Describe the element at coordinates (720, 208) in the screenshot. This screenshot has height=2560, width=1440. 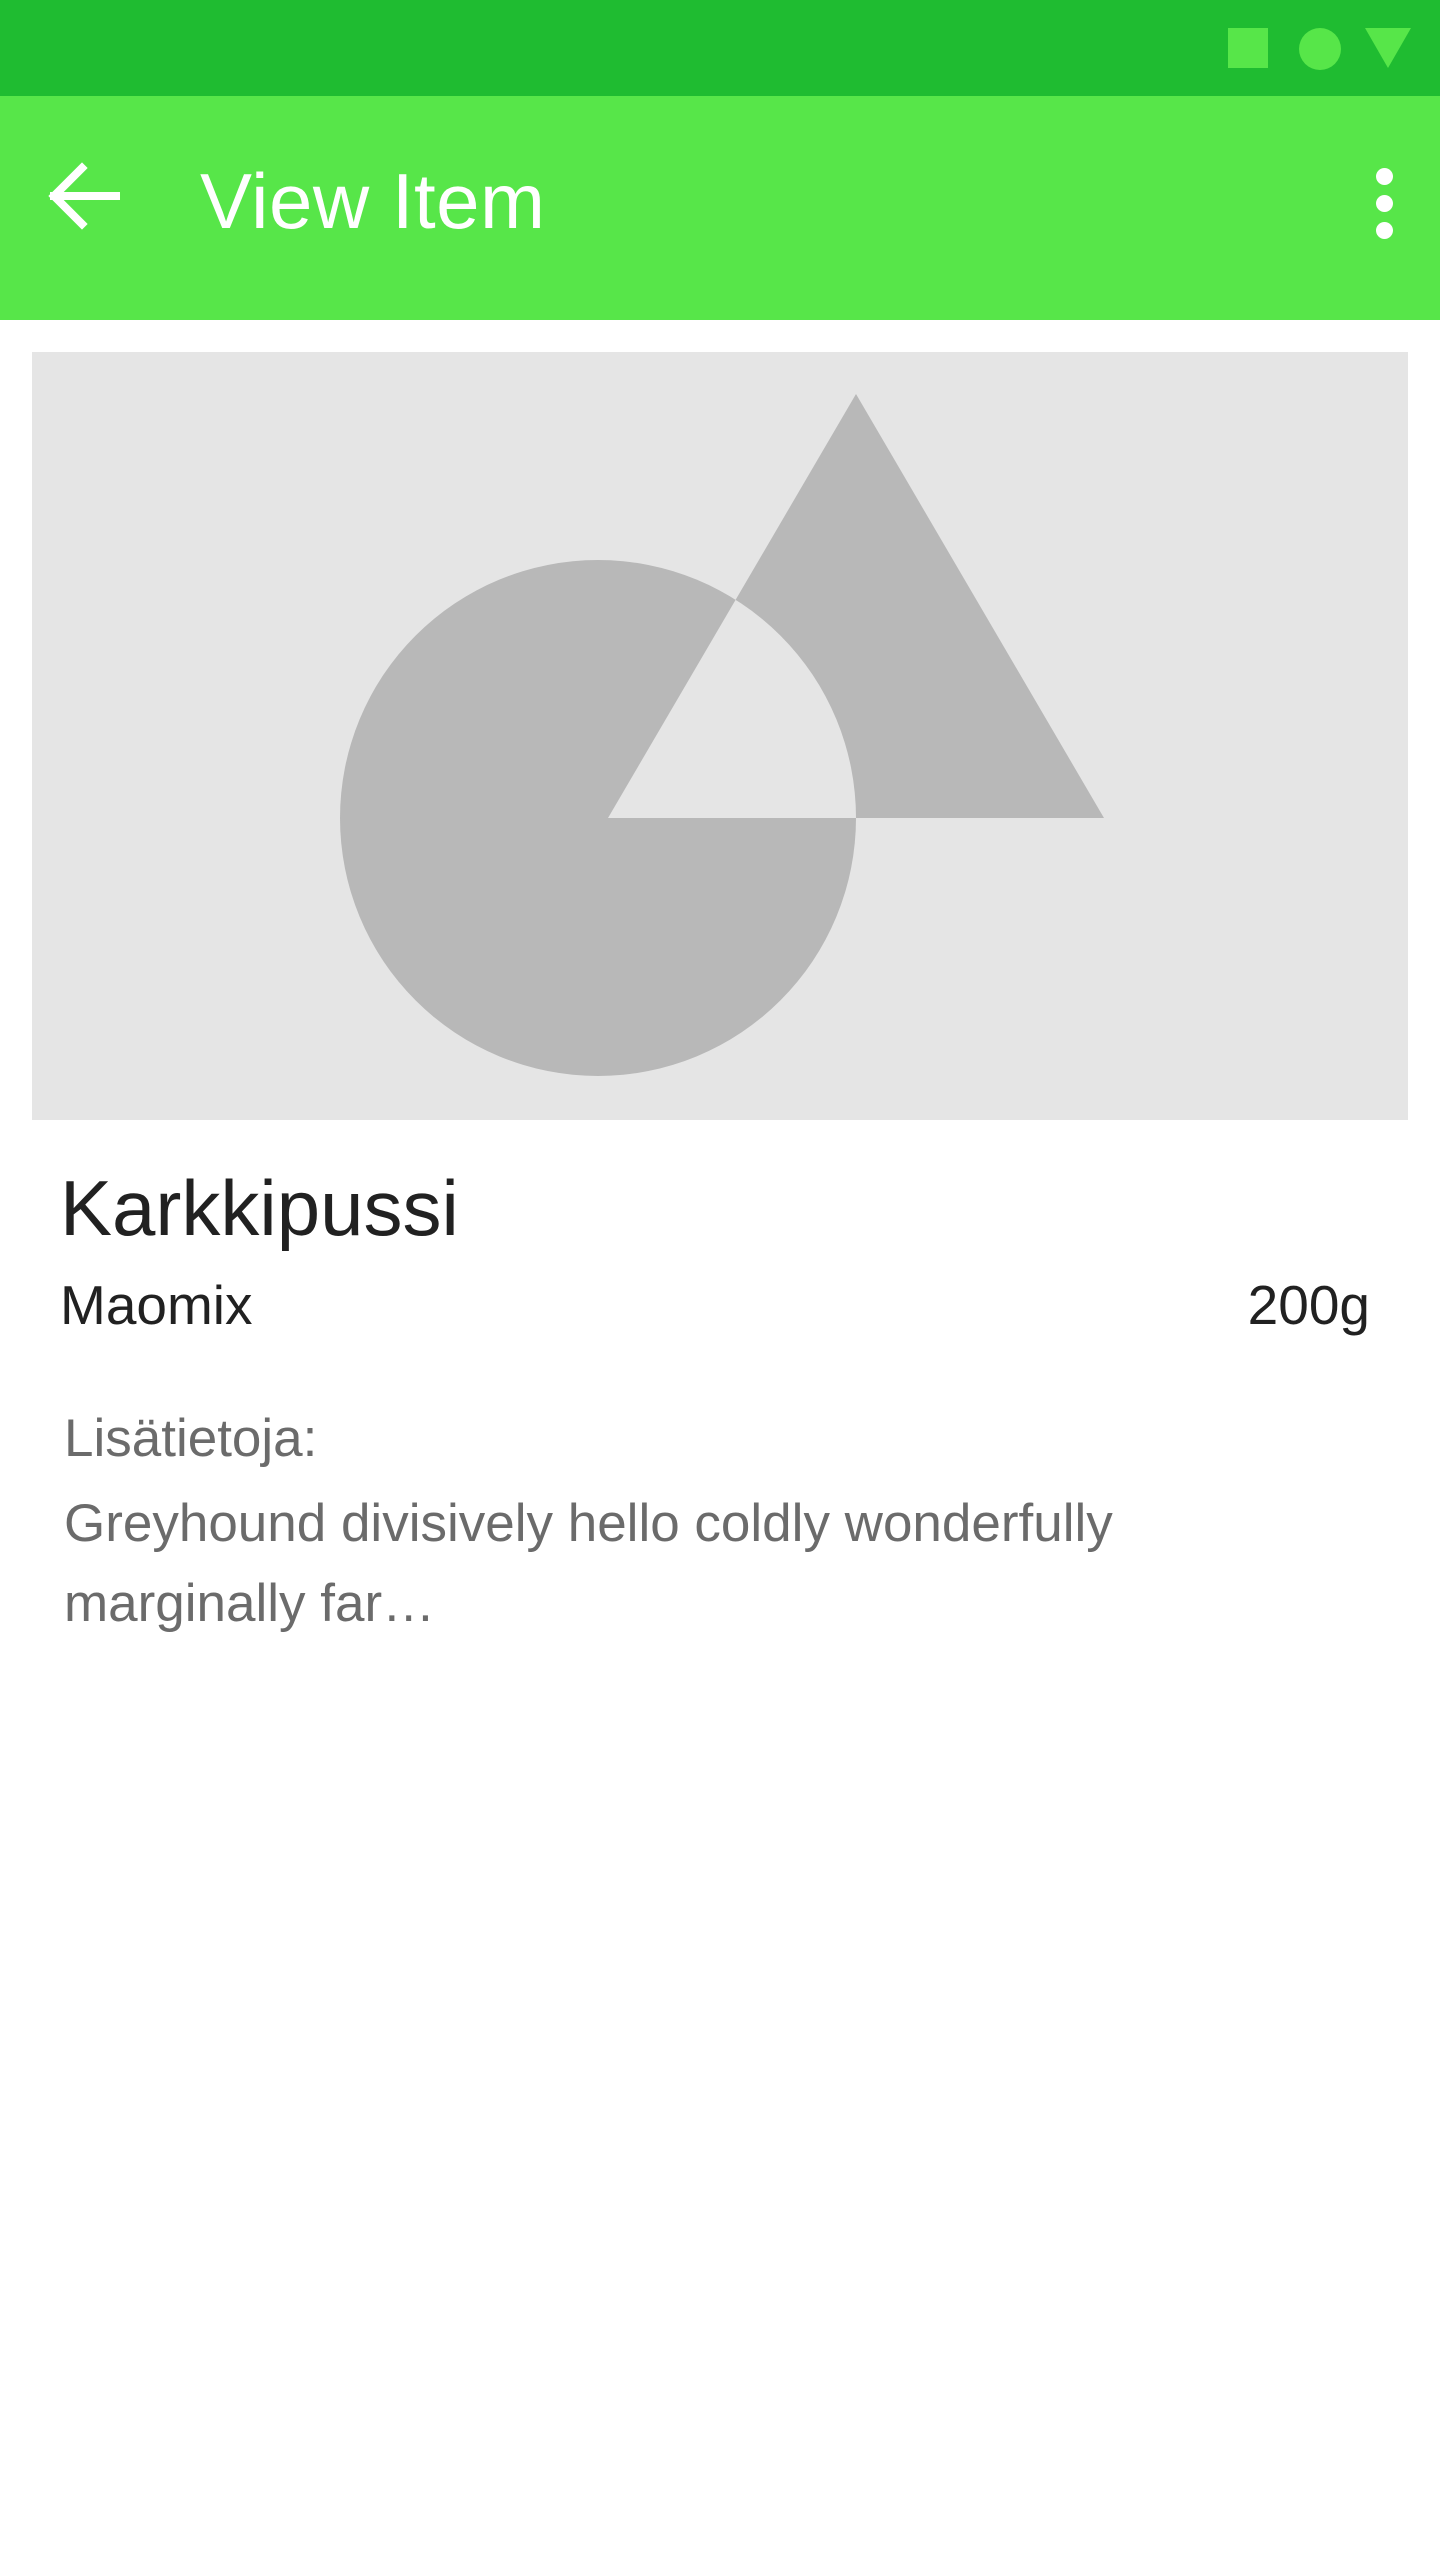
I see `app-bar: View Item` at that location.